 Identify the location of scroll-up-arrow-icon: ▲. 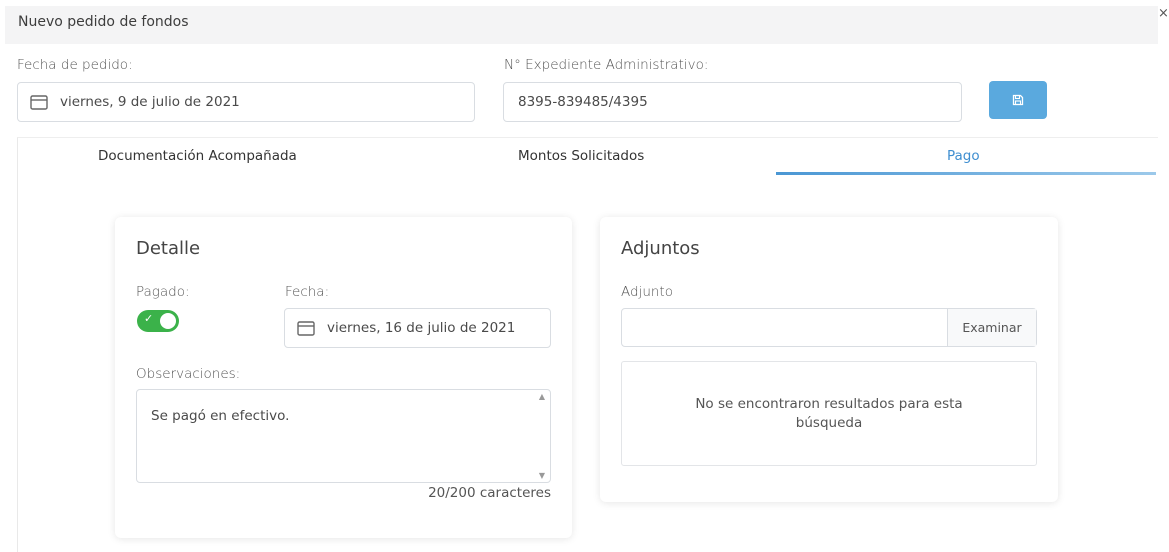
(542, 396).